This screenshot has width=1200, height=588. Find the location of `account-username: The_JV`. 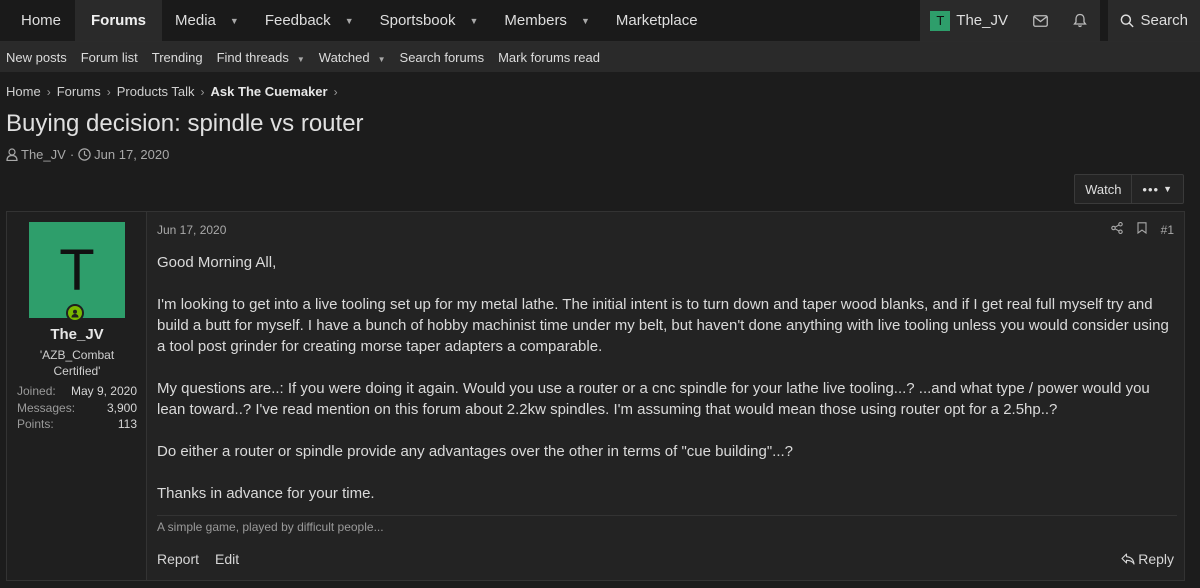

account-username: The_JV is located at coordinates (982, 20).